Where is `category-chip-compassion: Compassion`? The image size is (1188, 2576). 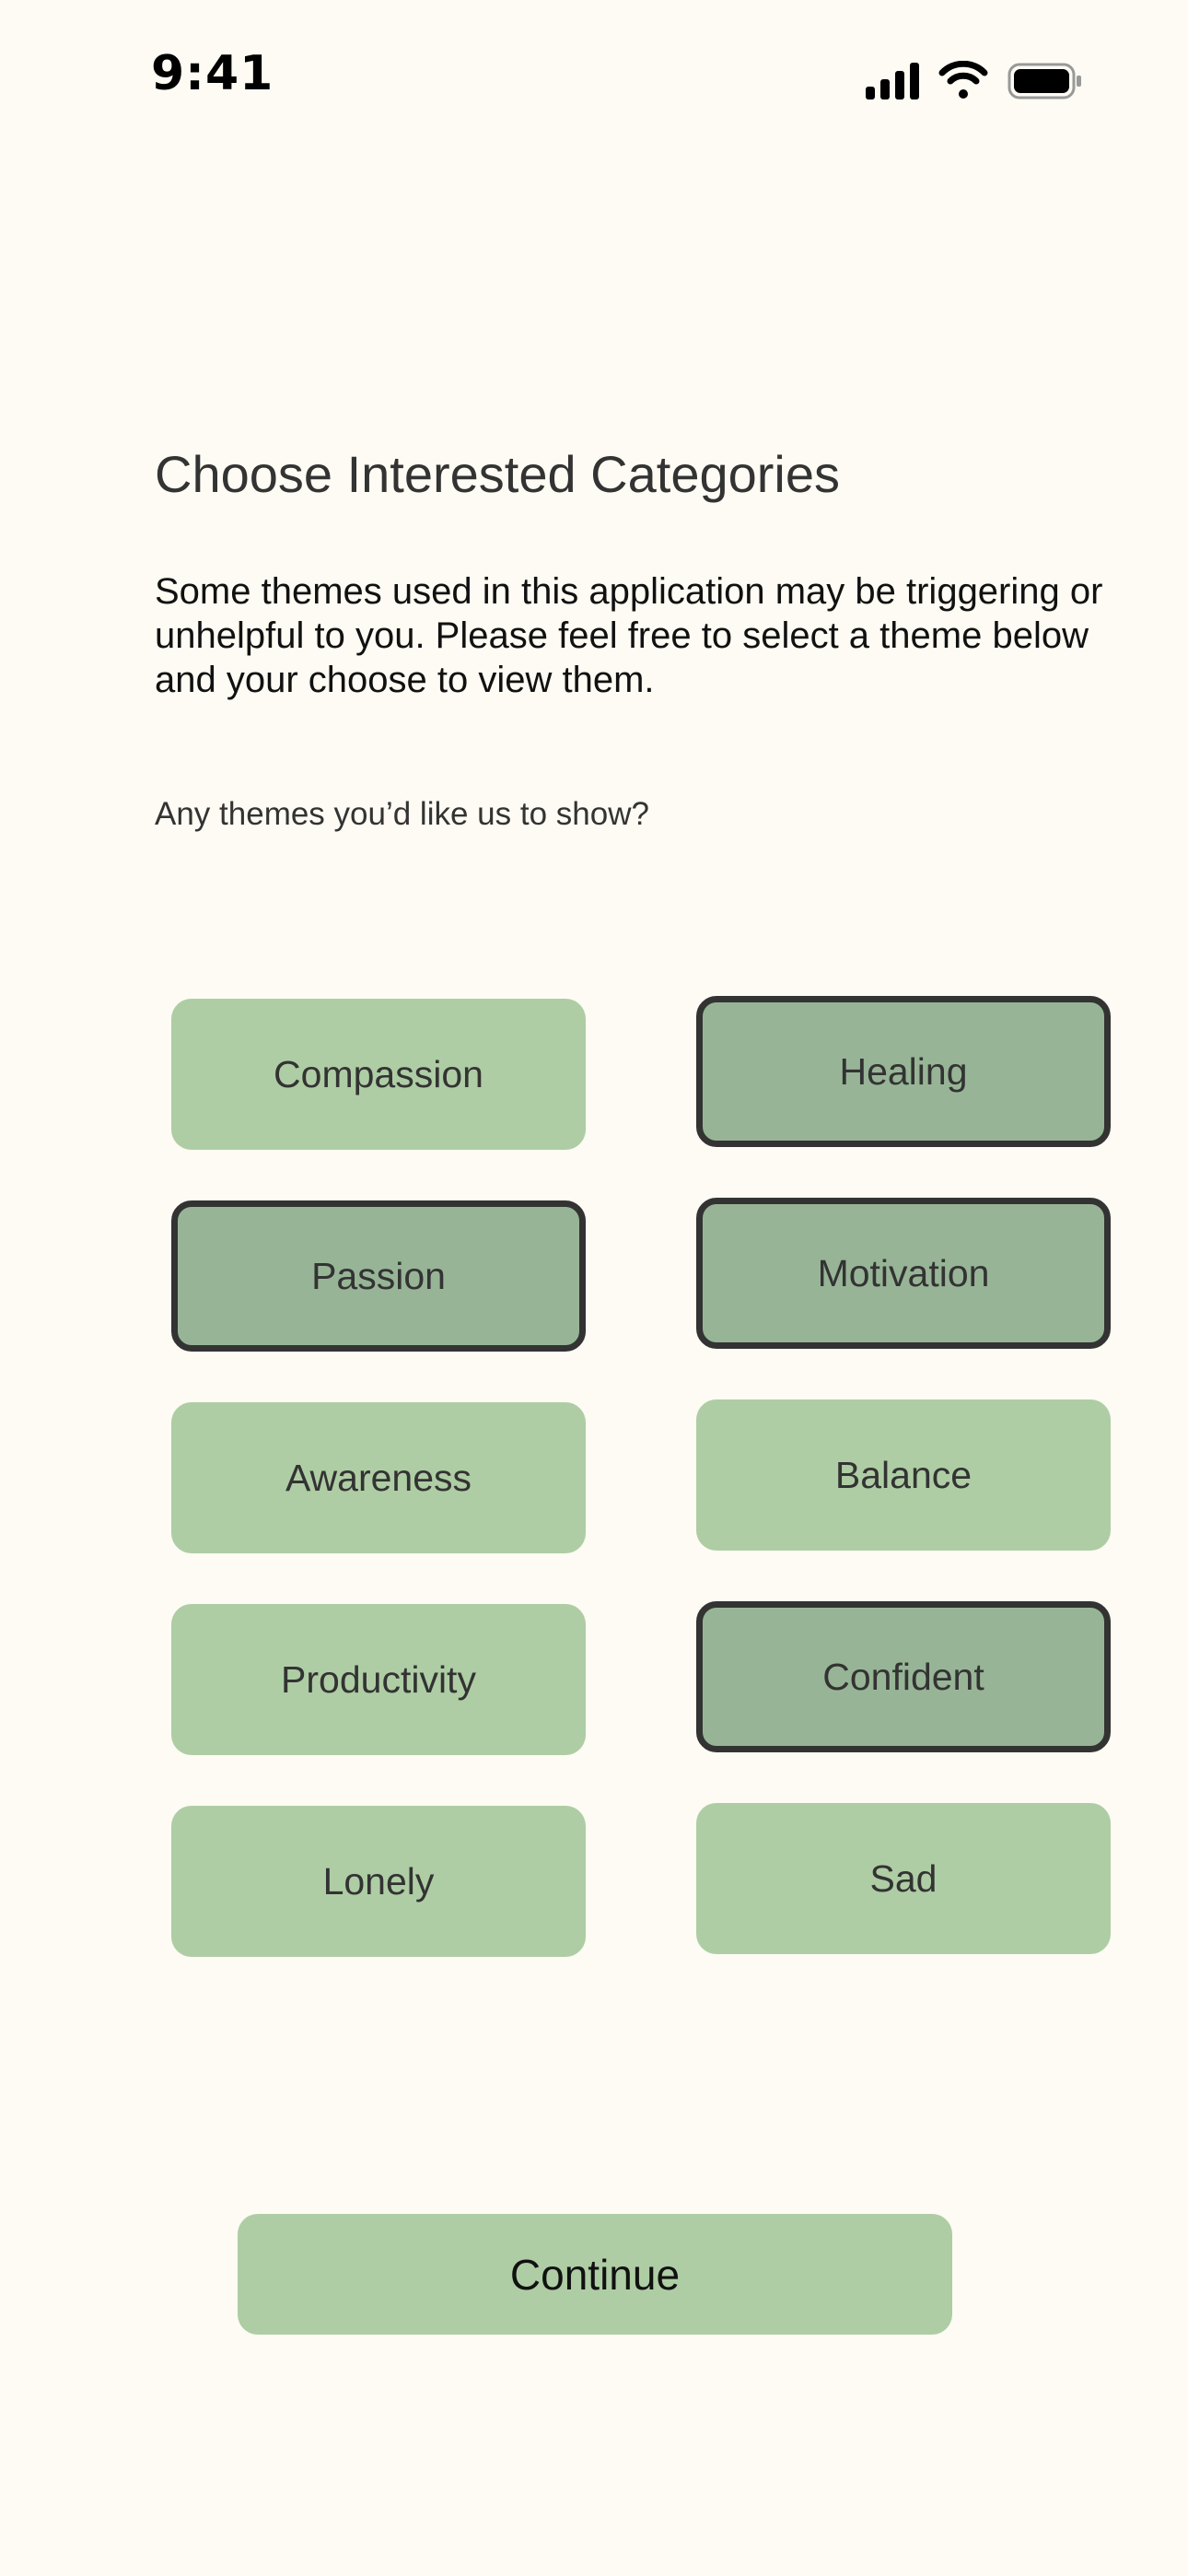
category-chip-compassion: Compassion is located at coordinates (378, 1074).